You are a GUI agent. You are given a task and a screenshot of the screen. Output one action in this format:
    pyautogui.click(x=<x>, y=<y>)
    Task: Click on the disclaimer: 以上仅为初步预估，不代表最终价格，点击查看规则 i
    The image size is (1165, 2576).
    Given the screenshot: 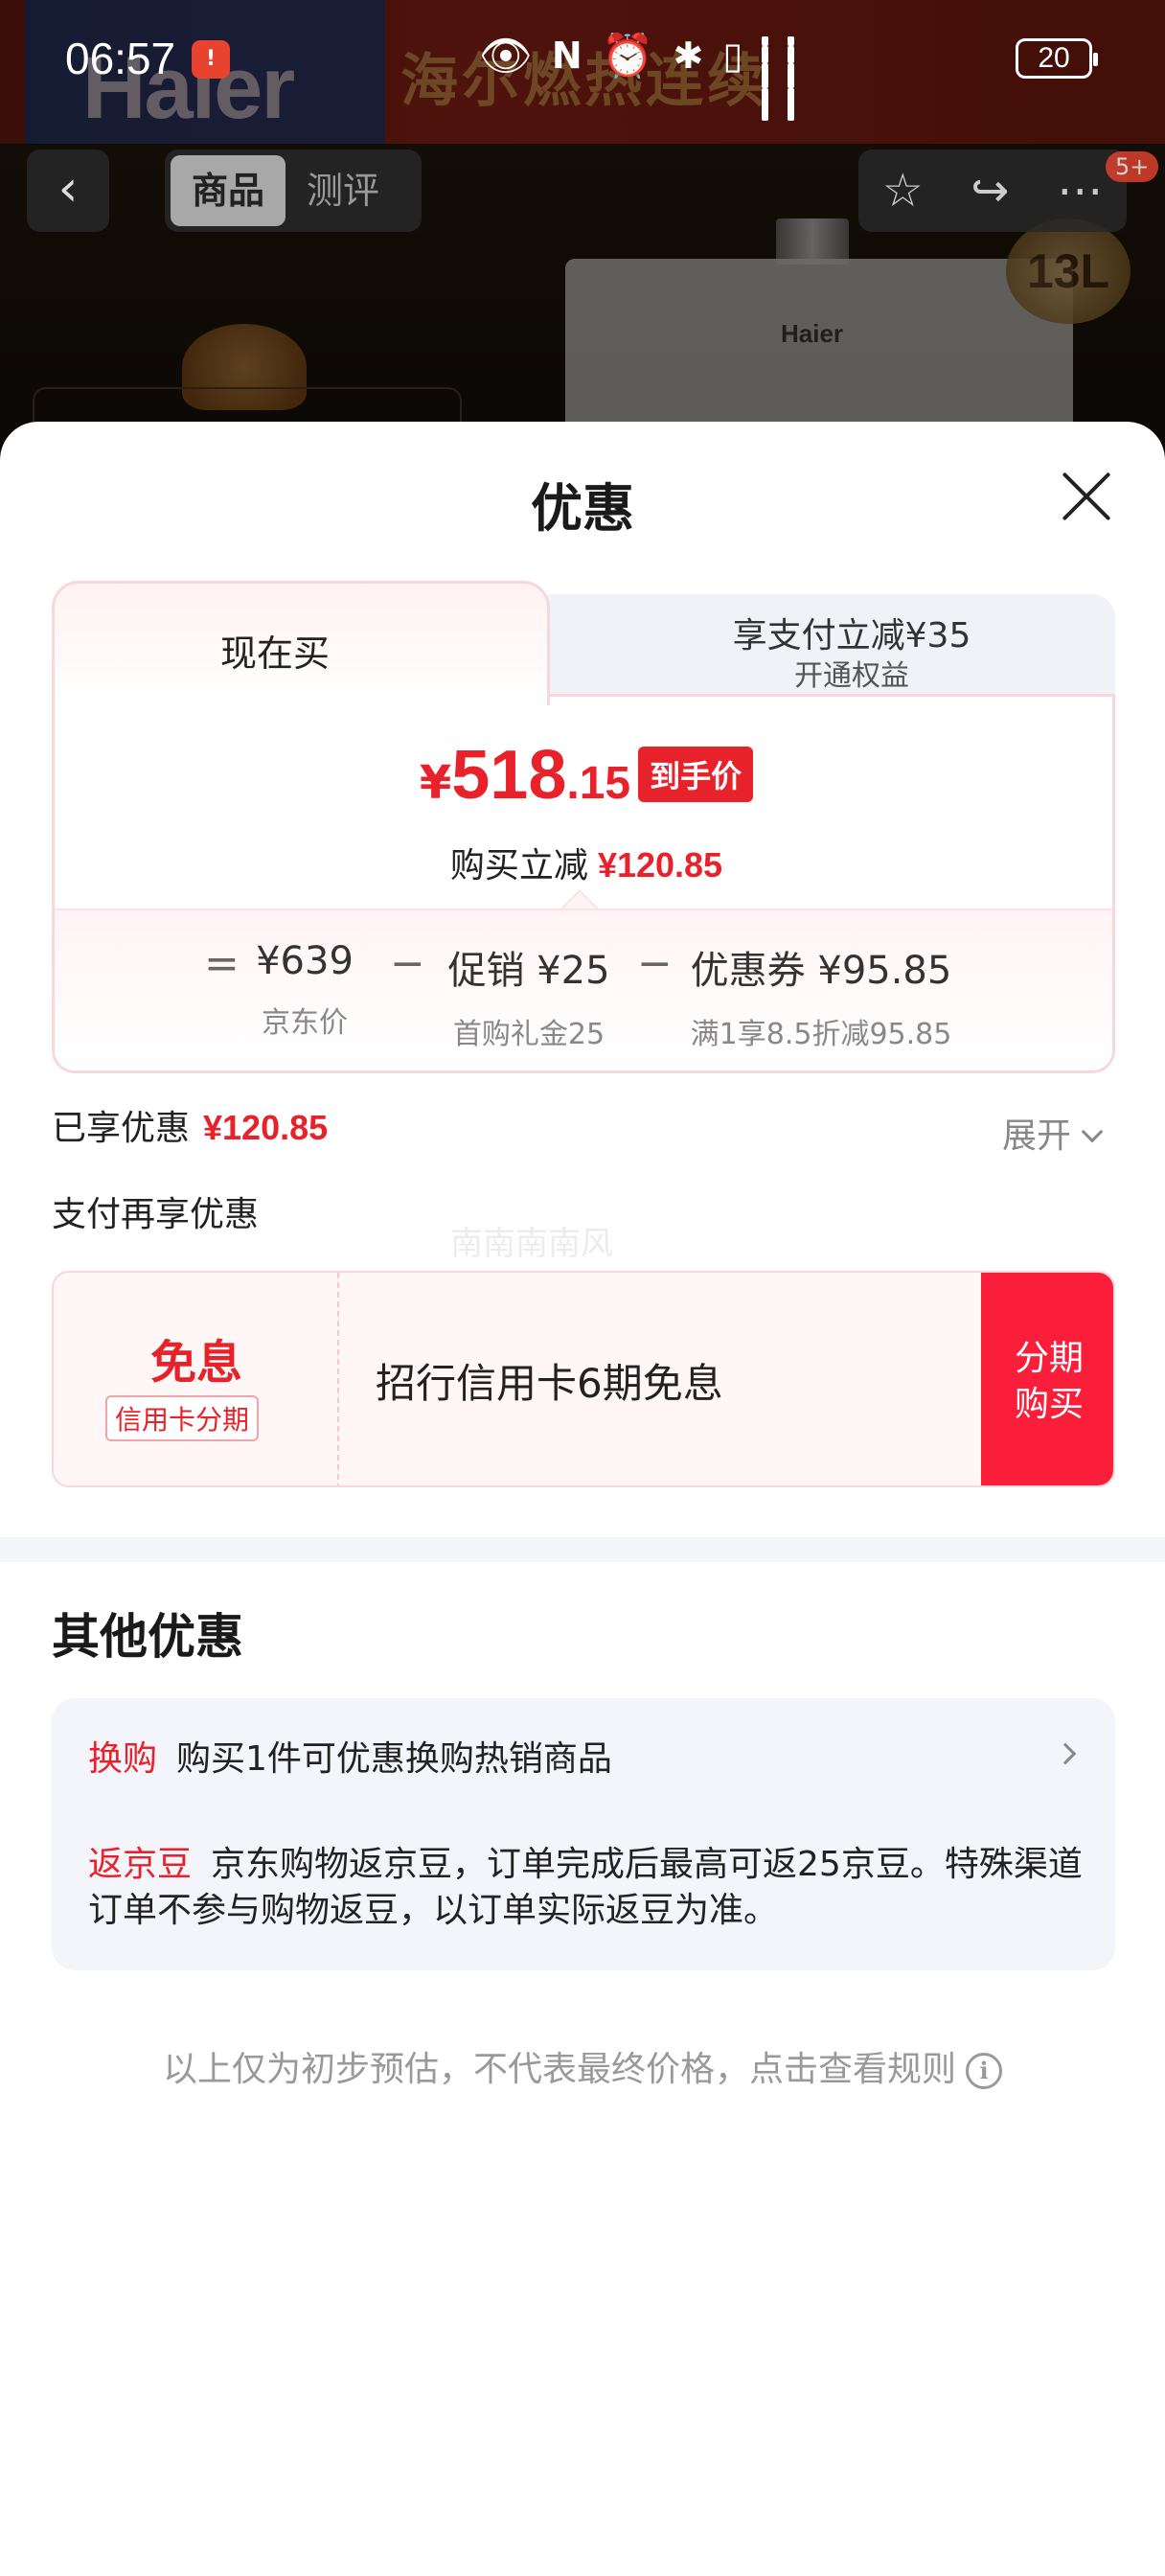 What is the action you would take?
    pyautogui.click(x=582, y=2066)
    